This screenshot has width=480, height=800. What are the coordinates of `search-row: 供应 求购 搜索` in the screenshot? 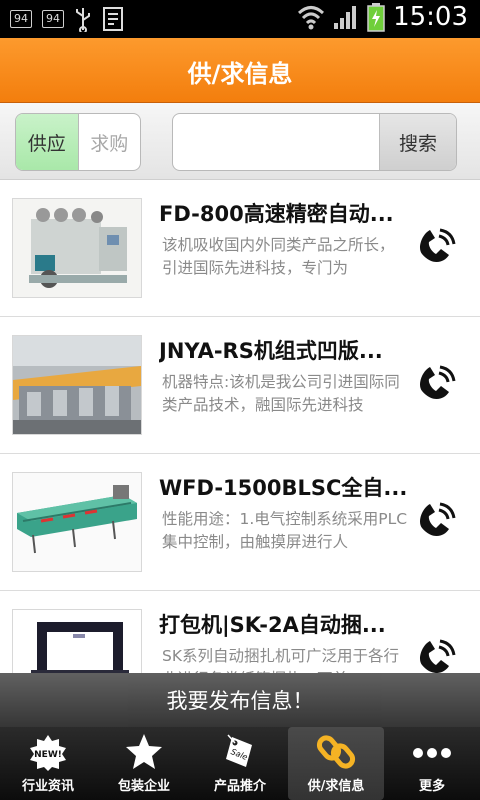 It's located at (240, 141).